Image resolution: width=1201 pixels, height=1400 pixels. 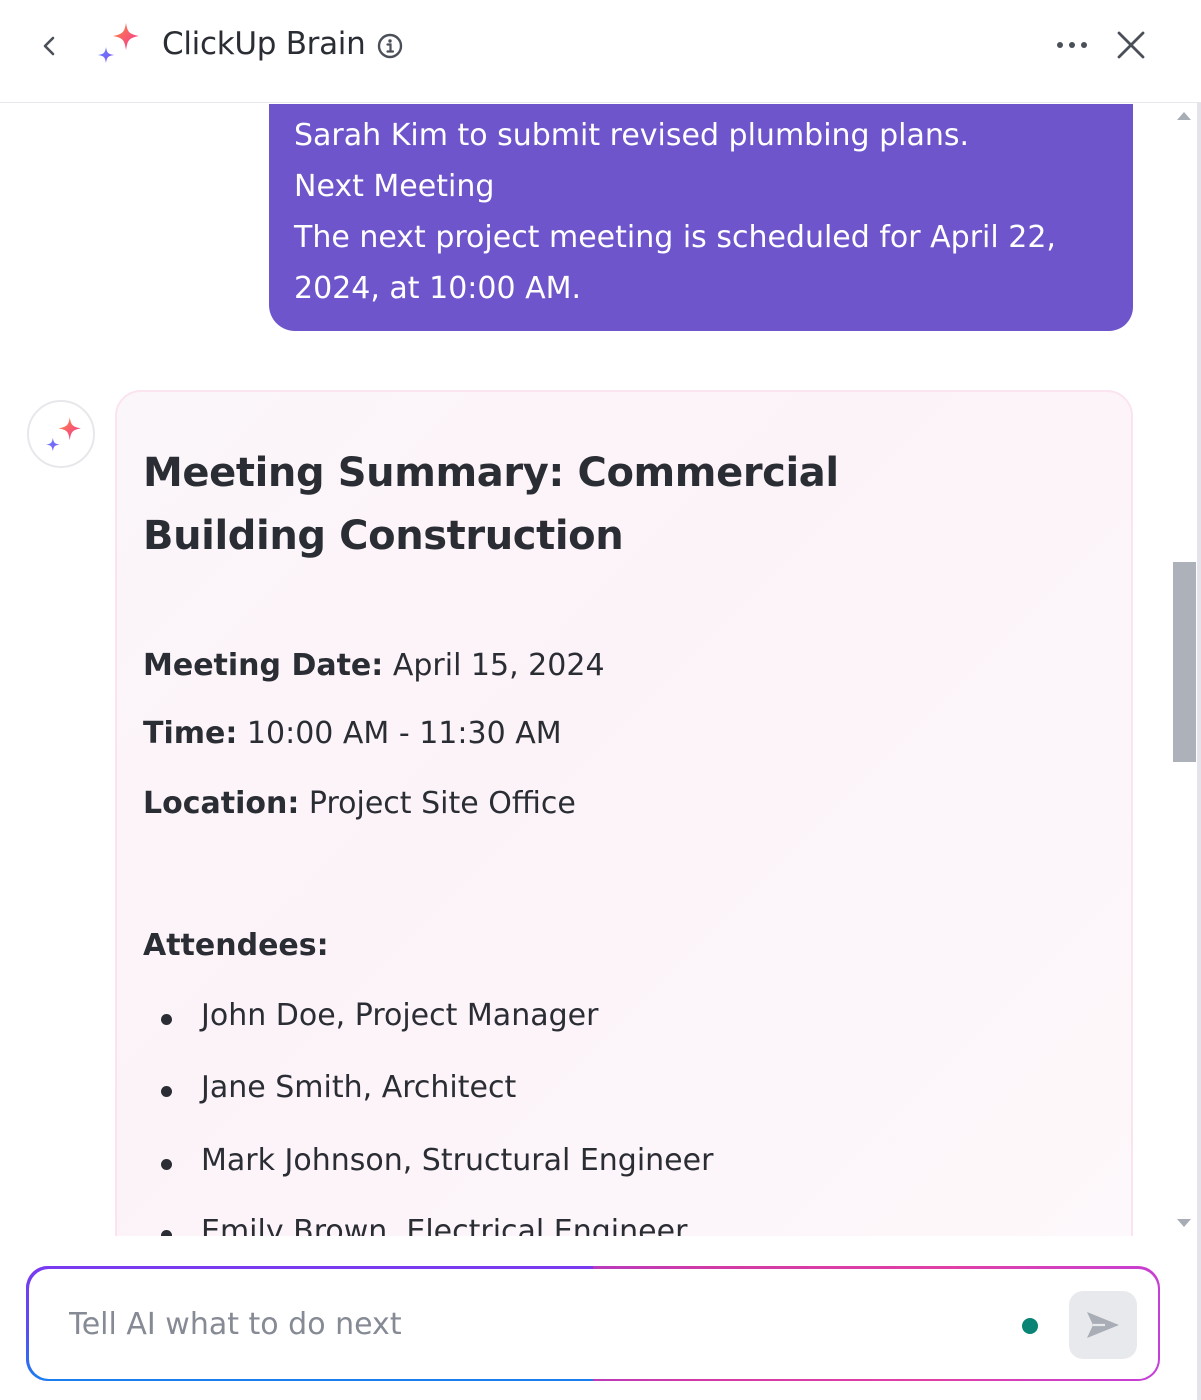 I want to click on info-icon, so click(x=390, y=46).